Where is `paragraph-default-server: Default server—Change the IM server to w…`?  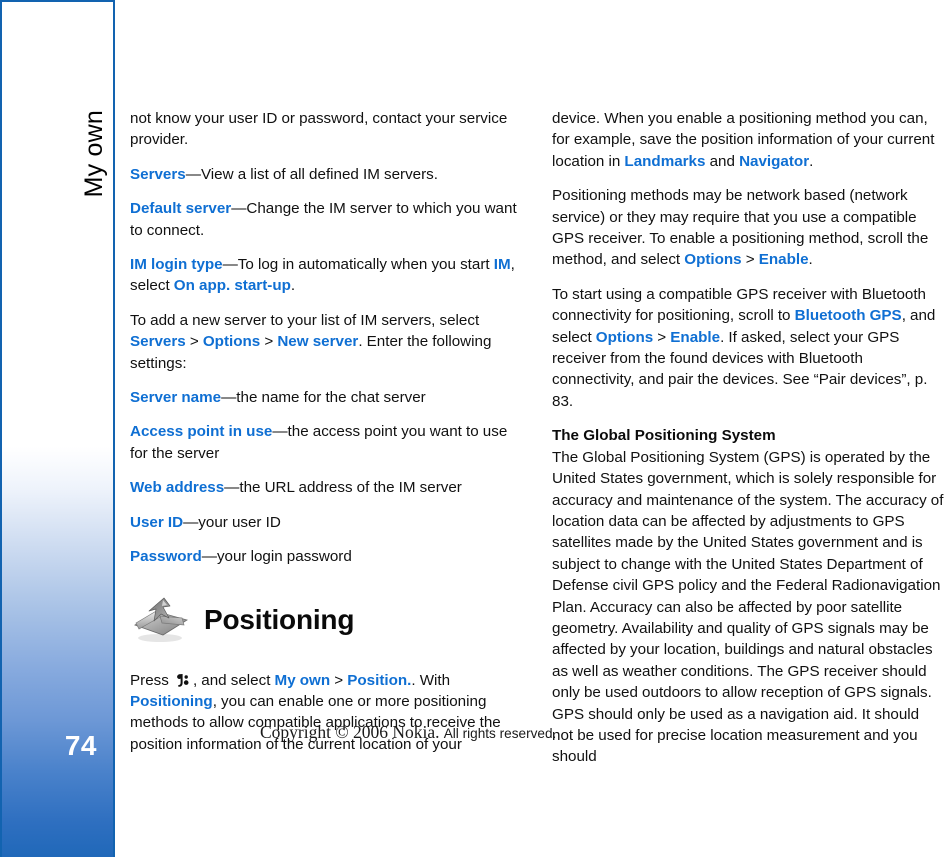 paragraph-default-server: Default server—Change the IM server to w… is located at coordinates (326, 219).